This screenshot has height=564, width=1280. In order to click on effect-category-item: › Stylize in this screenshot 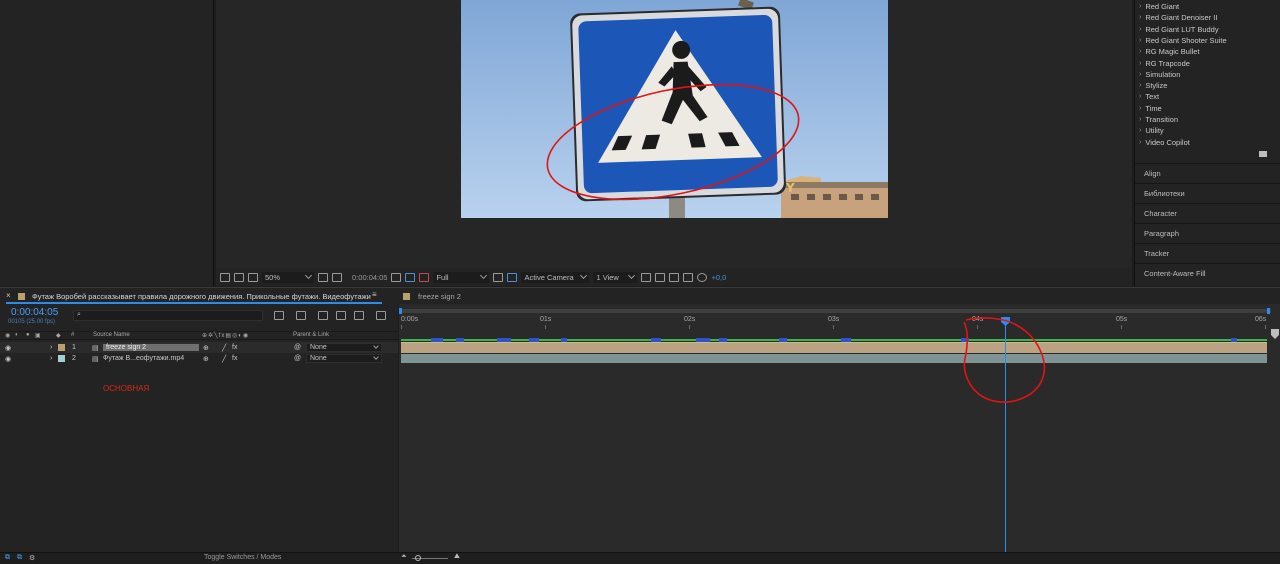, I will do `click(1153, 85)`.